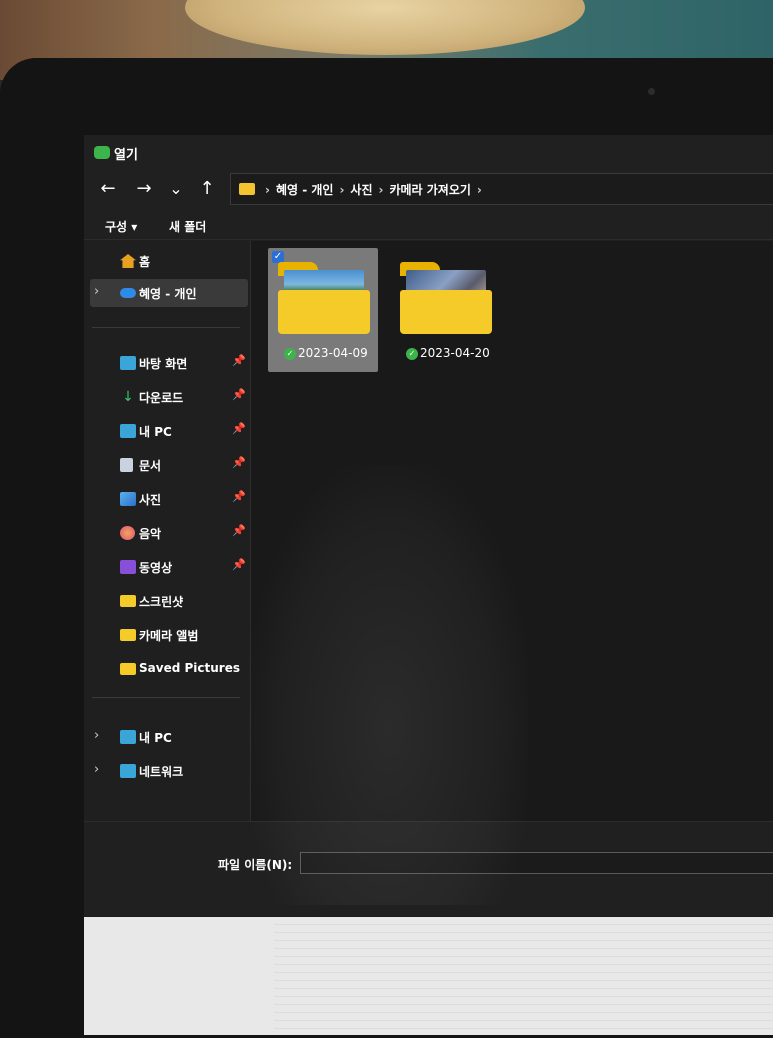 The width and height of the screenshot is (773, 1038). What do you see at coordinates (150, 500) in the screenshot?
I see `sidebar-item-label: 사진` at bounding box center [150, 500].